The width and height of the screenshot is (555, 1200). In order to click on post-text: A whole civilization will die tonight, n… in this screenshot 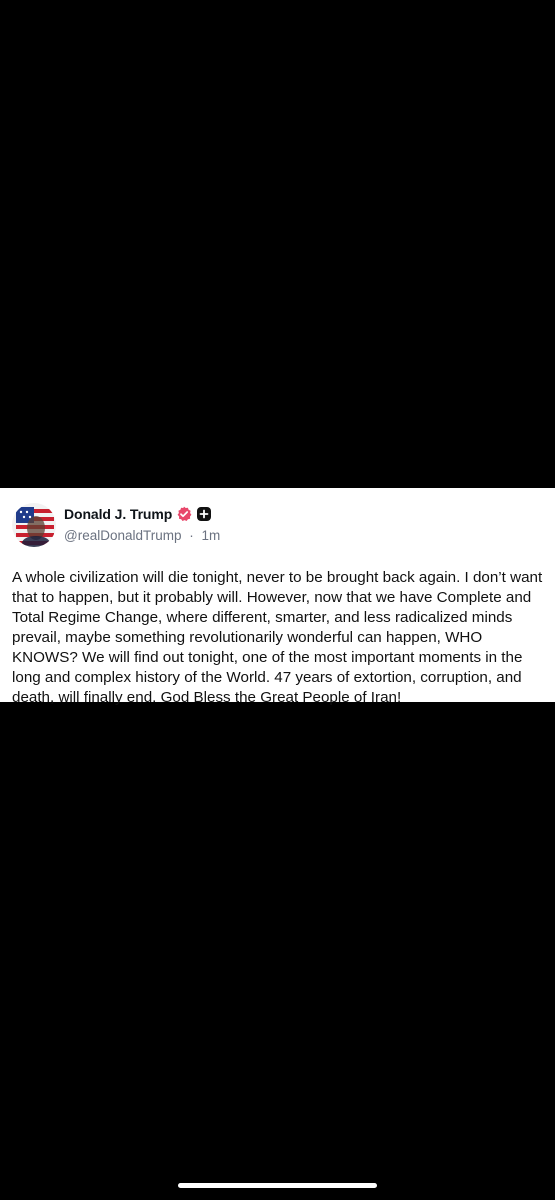, I will do `click(277, 637)`.